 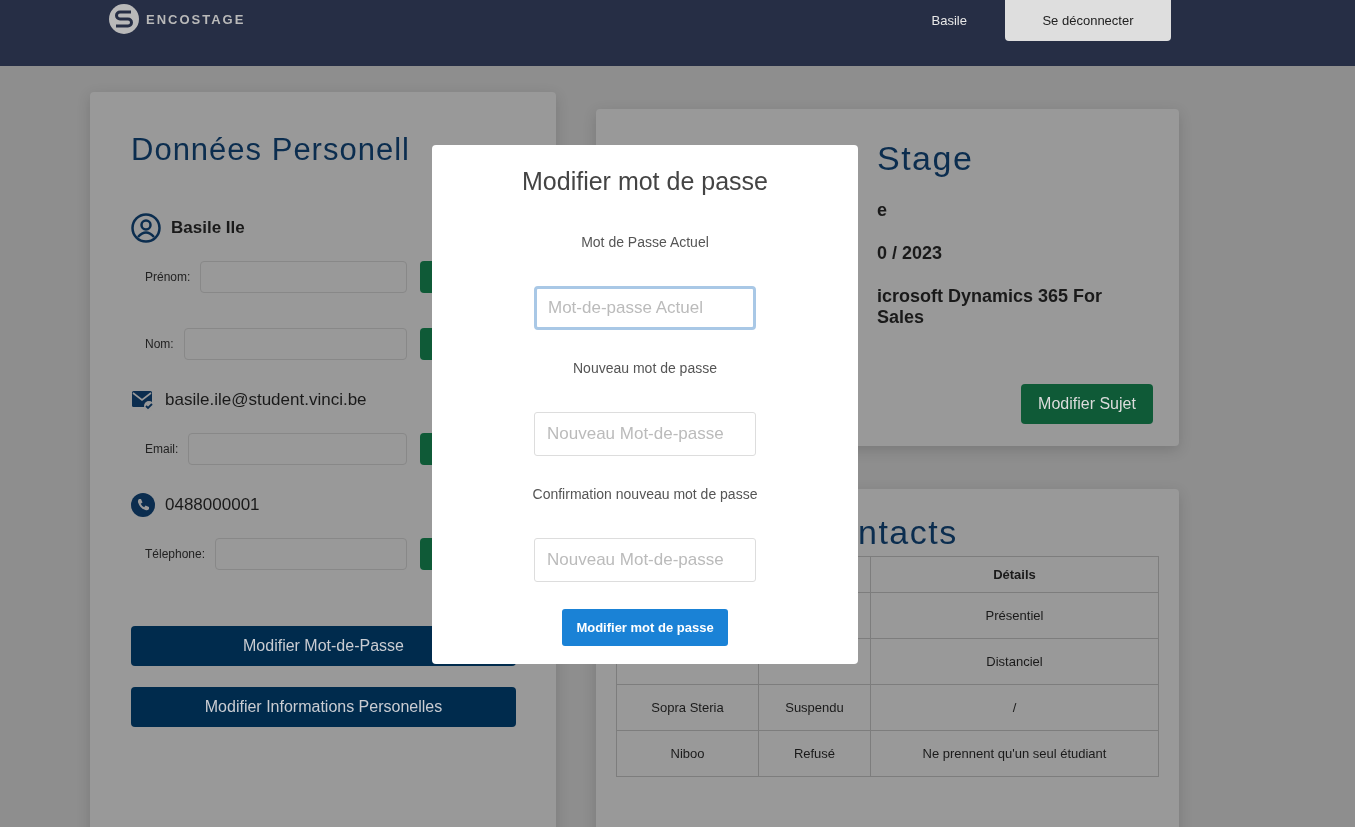 I want to click on modal-title: Modifier mot de passe, so click(x=645, y=181).